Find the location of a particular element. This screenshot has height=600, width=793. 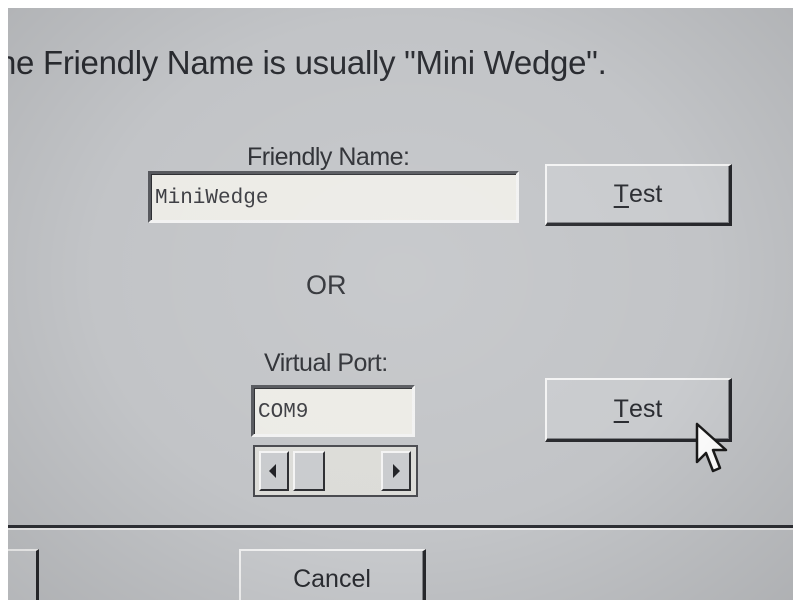

triangle-right-icon is located at coordinates (396, 471).